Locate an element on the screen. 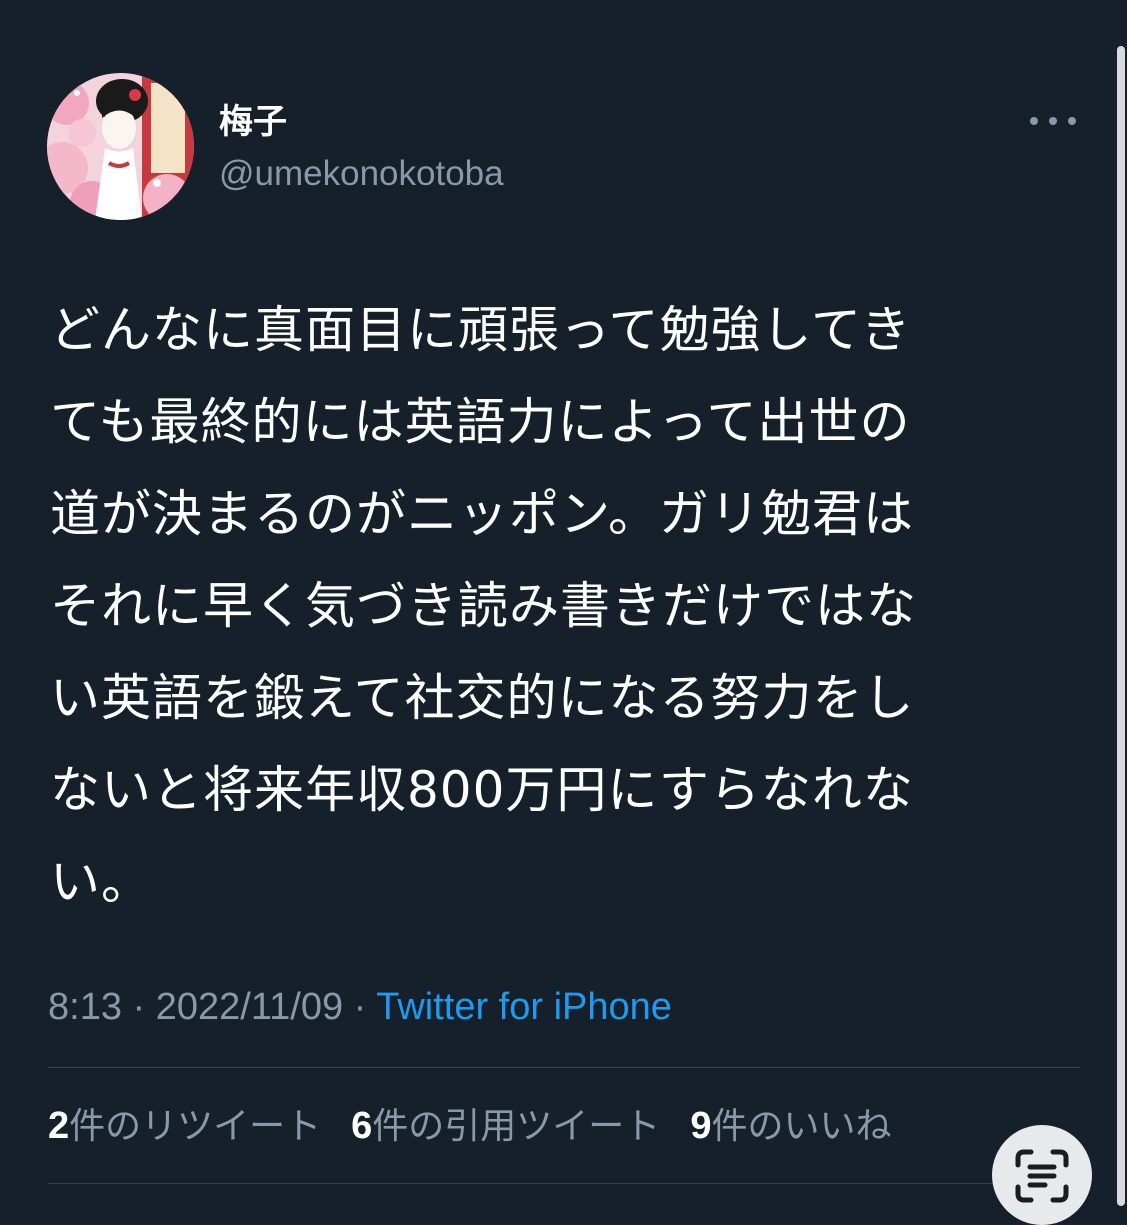 The image size is (1127, 1225). tweet-source-link: Twitter for iPhone is located at coordinates (524, 1007).